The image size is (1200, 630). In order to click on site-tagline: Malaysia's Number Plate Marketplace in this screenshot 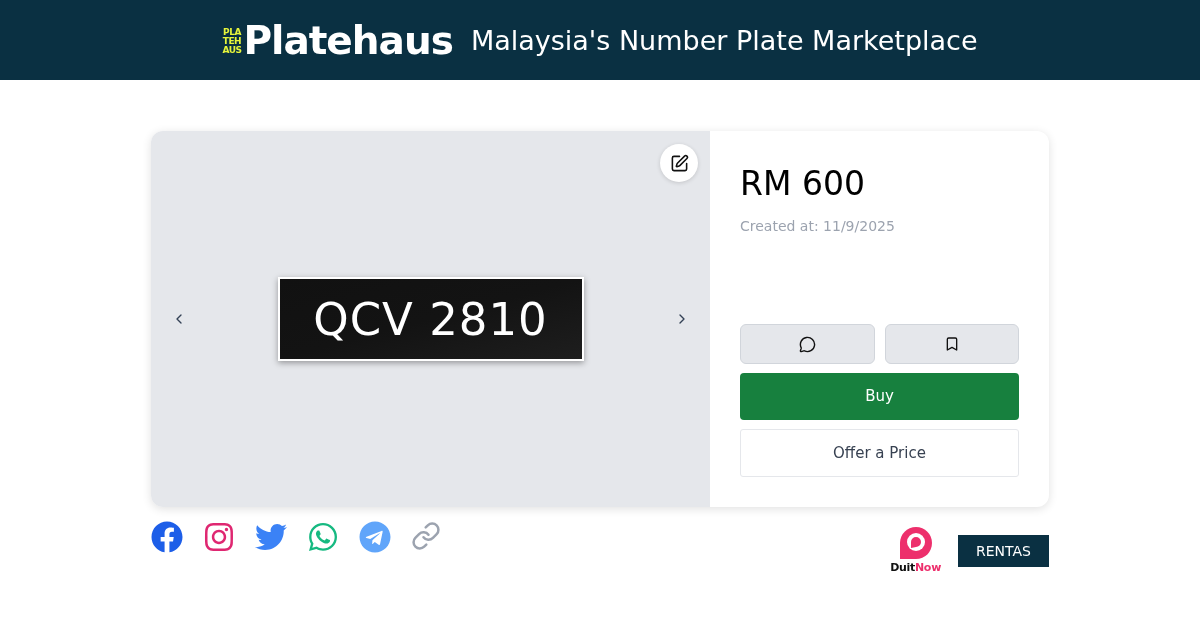, I will do `click(724, 40)`.